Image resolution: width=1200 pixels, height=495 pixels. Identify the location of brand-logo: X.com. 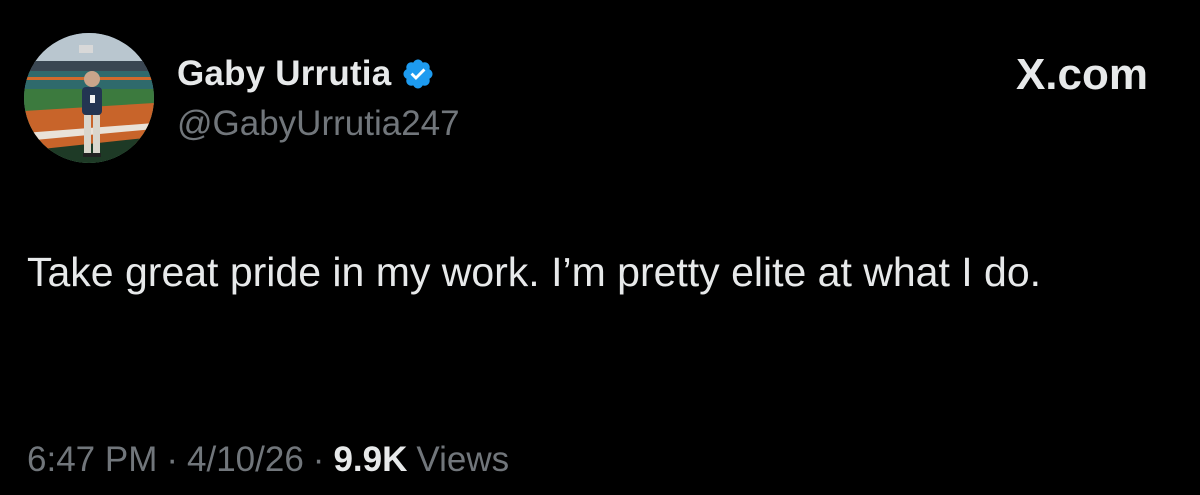
(1082, 75).